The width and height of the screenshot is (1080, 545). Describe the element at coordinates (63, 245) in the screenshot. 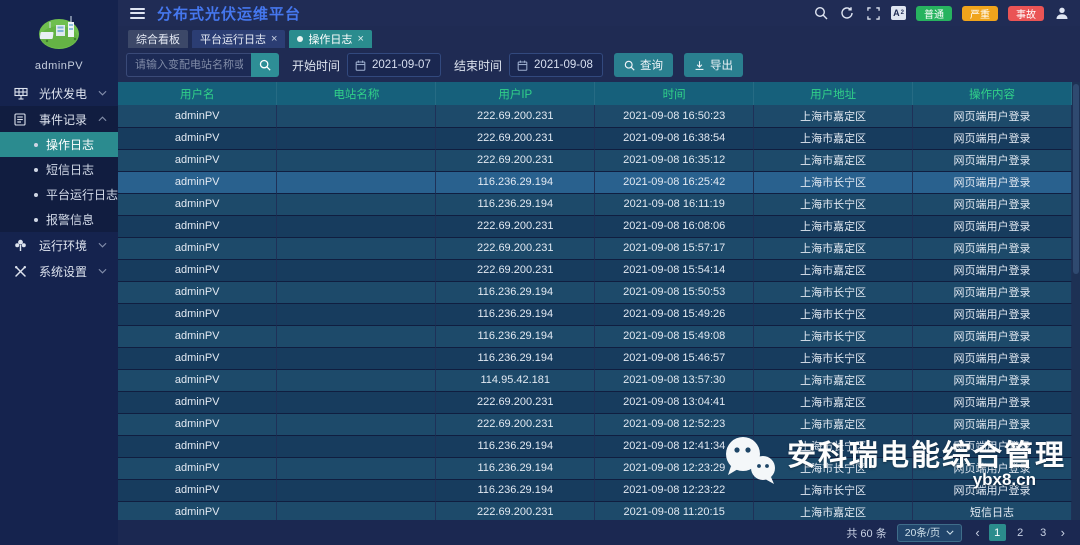

I see `sidebar-item-label: 运行环境` at that location.